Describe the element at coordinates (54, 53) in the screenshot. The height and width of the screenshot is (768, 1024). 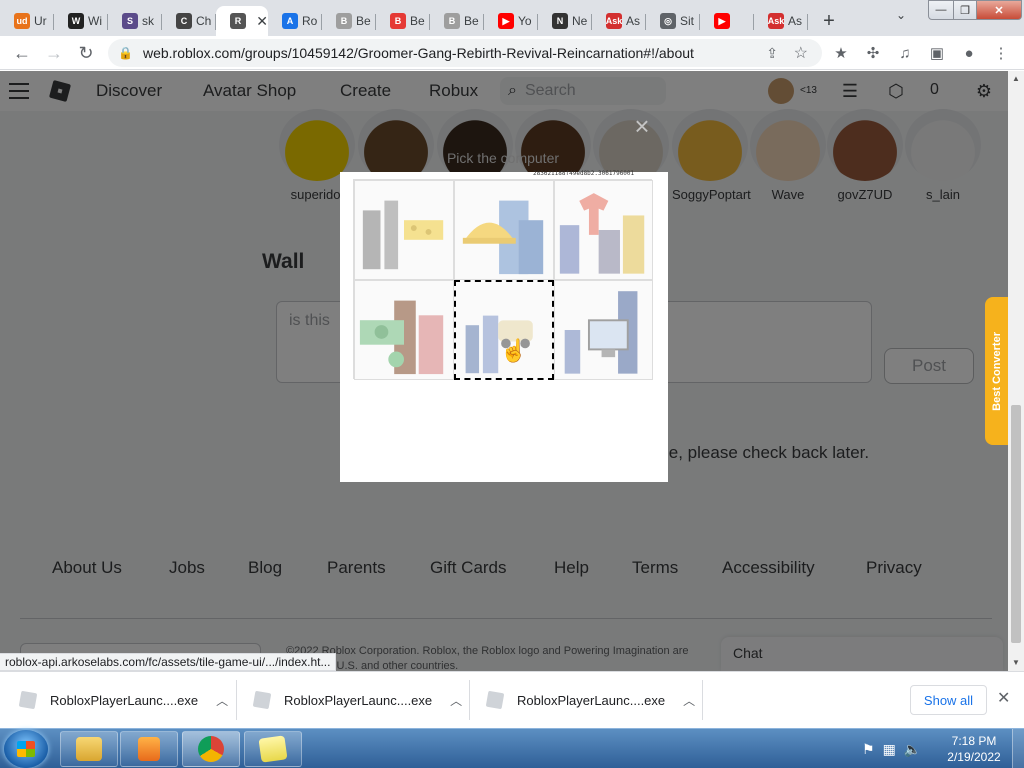
I see `forward-arrow-icon: →` at that location.